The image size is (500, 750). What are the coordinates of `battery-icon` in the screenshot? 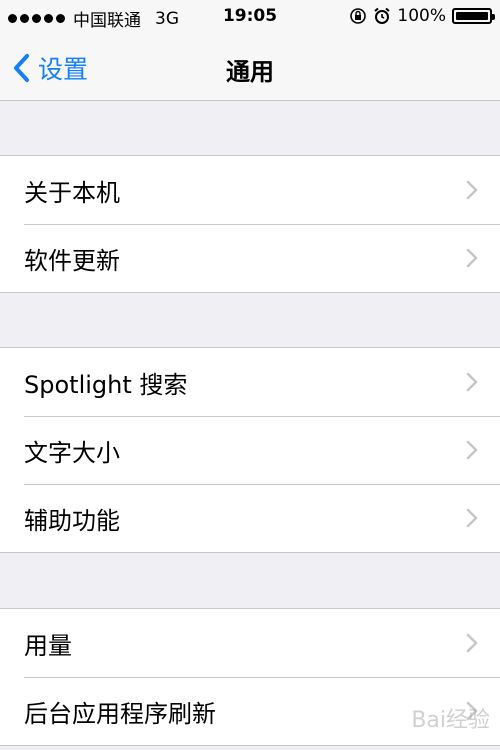 It's located at (473, 16).